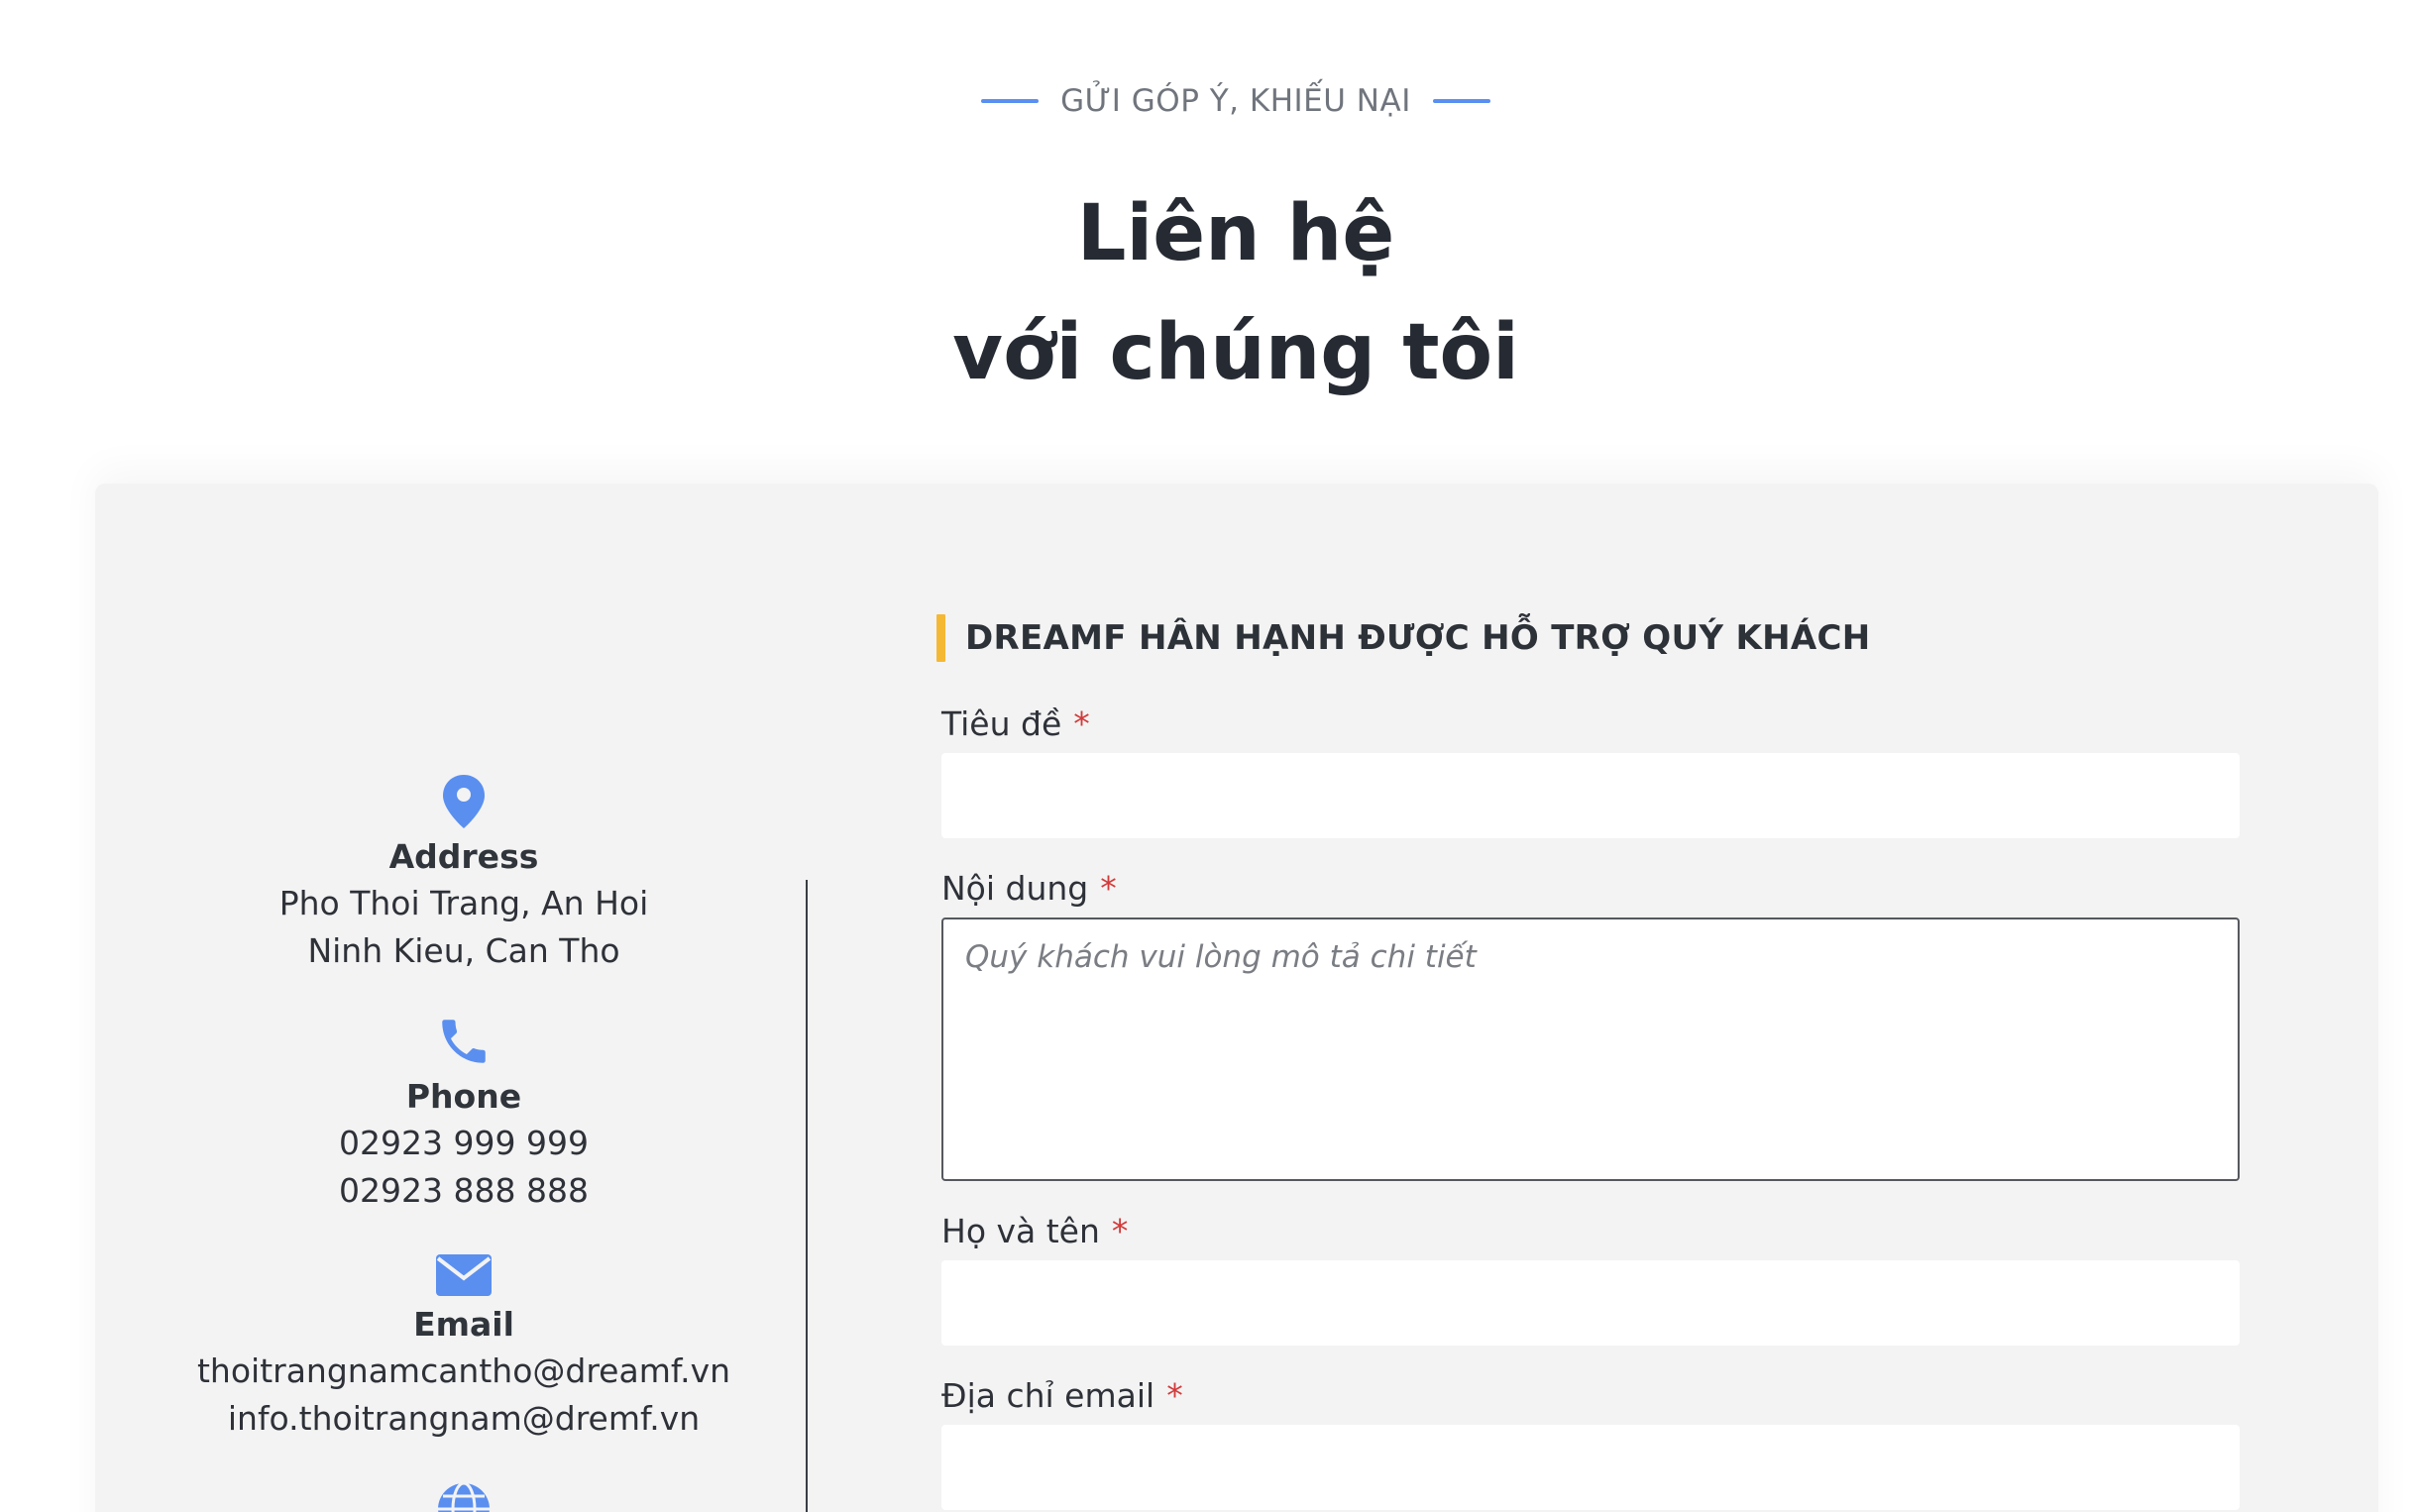 The image size is (2418, 1512). What do you see at coordinates (463, 1096) in the screenshot?
I see `phone-title: Phone` at bounding box center [463, 1096].